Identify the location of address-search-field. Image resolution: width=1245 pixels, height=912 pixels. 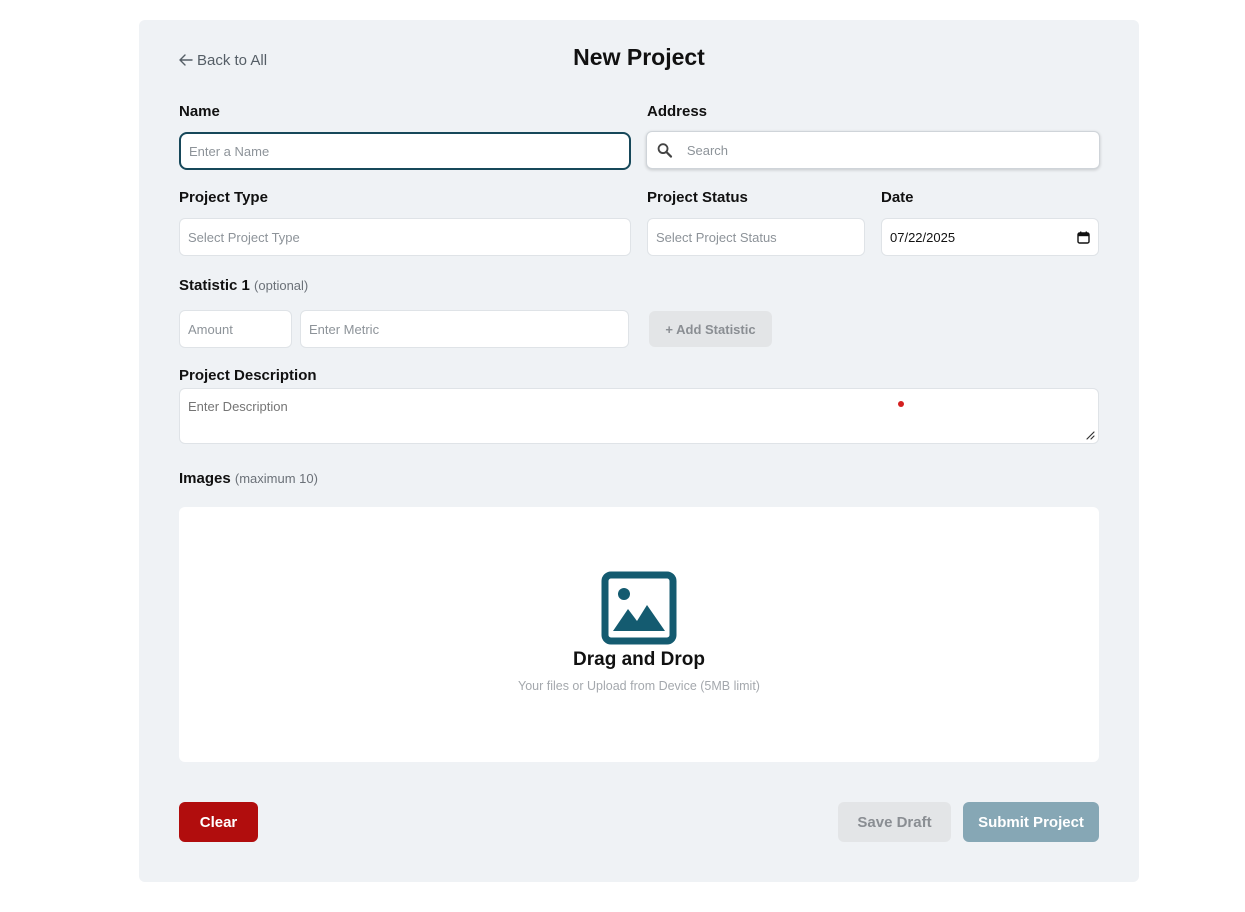
(873, 150).